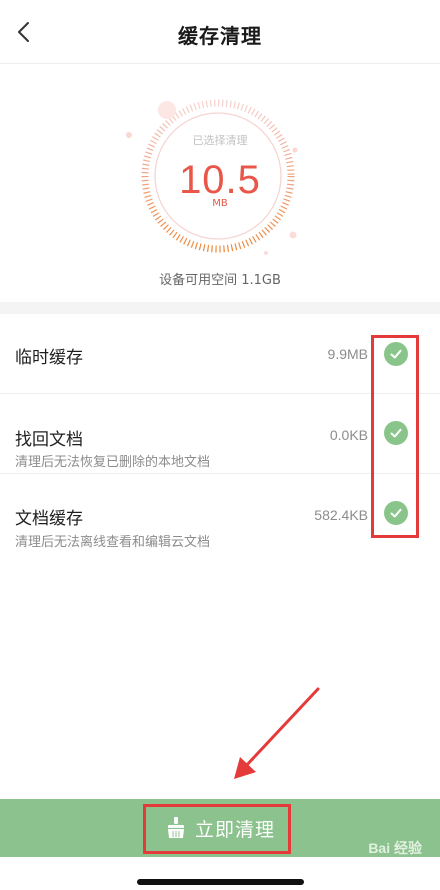 The height and width of the screenshot is (890, 440). I want to click on item-description: 清理后无法恢复已删除的本地文档, so click(113, 462).